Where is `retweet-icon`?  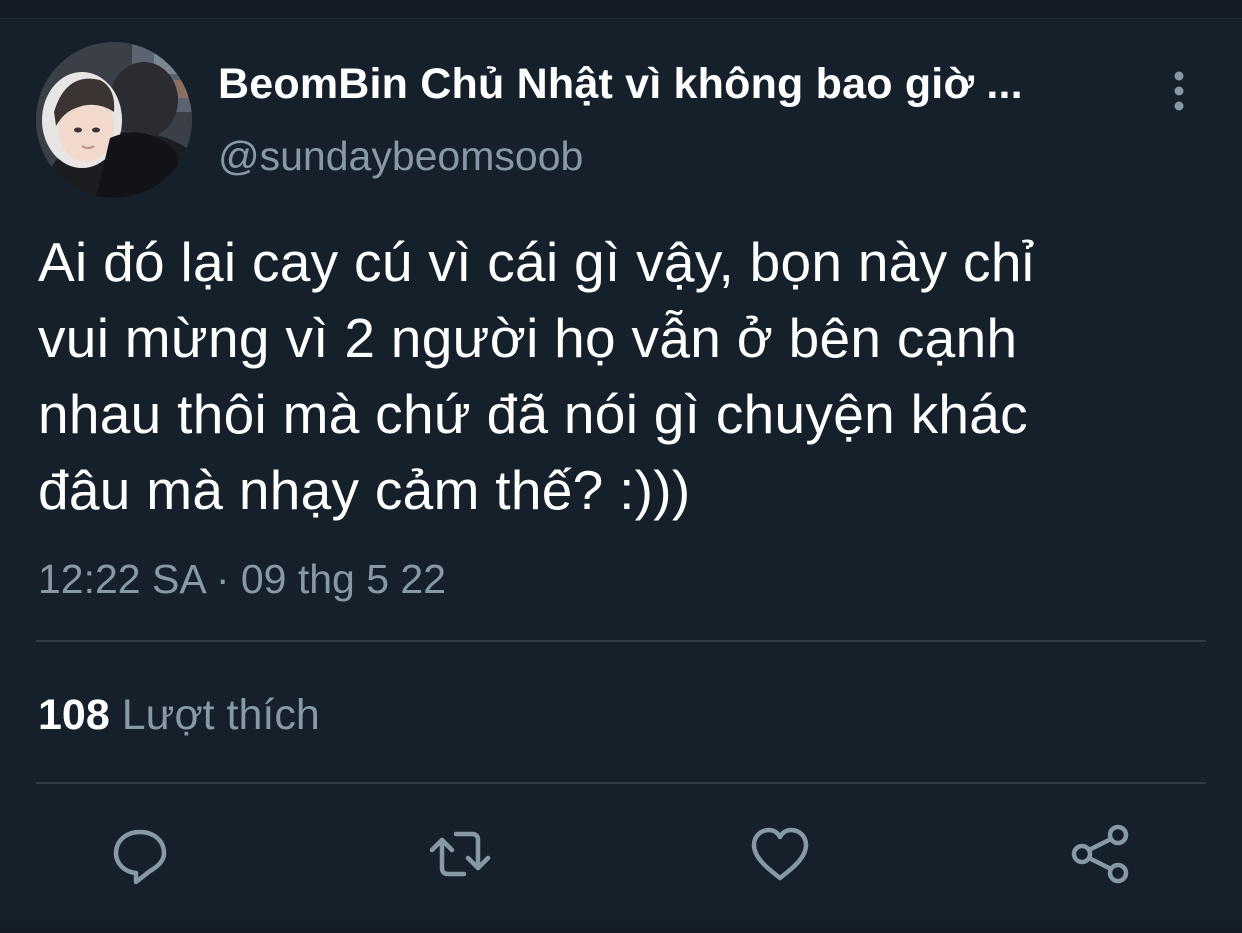
retweet-icon is located at coordinates (460, 854).